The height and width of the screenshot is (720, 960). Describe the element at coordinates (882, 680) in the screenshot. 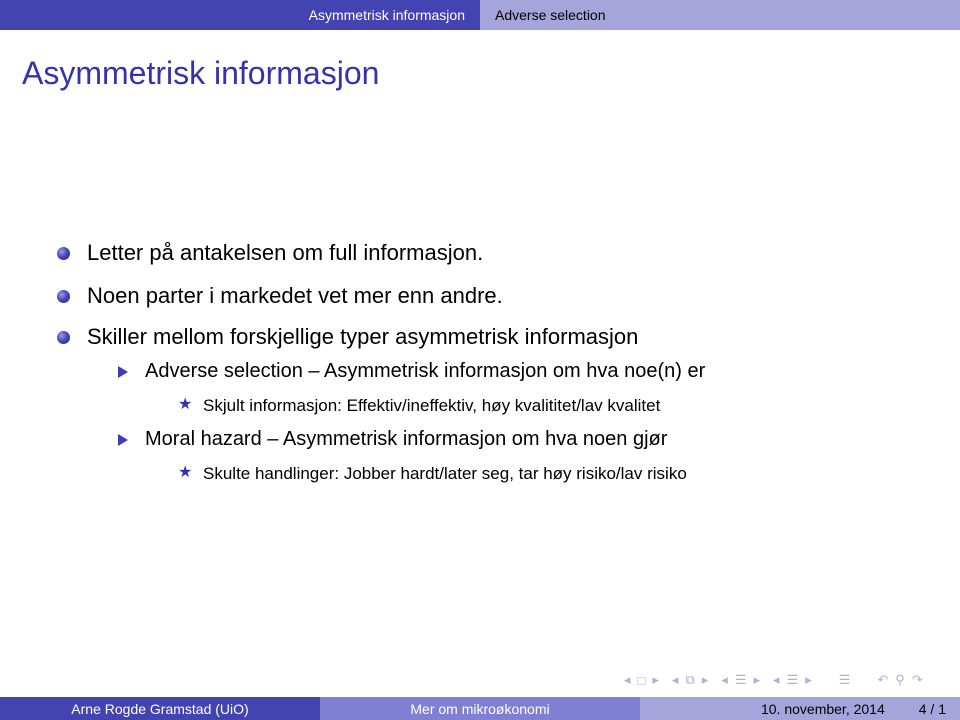

I see `back-icon: ↶` at that location.